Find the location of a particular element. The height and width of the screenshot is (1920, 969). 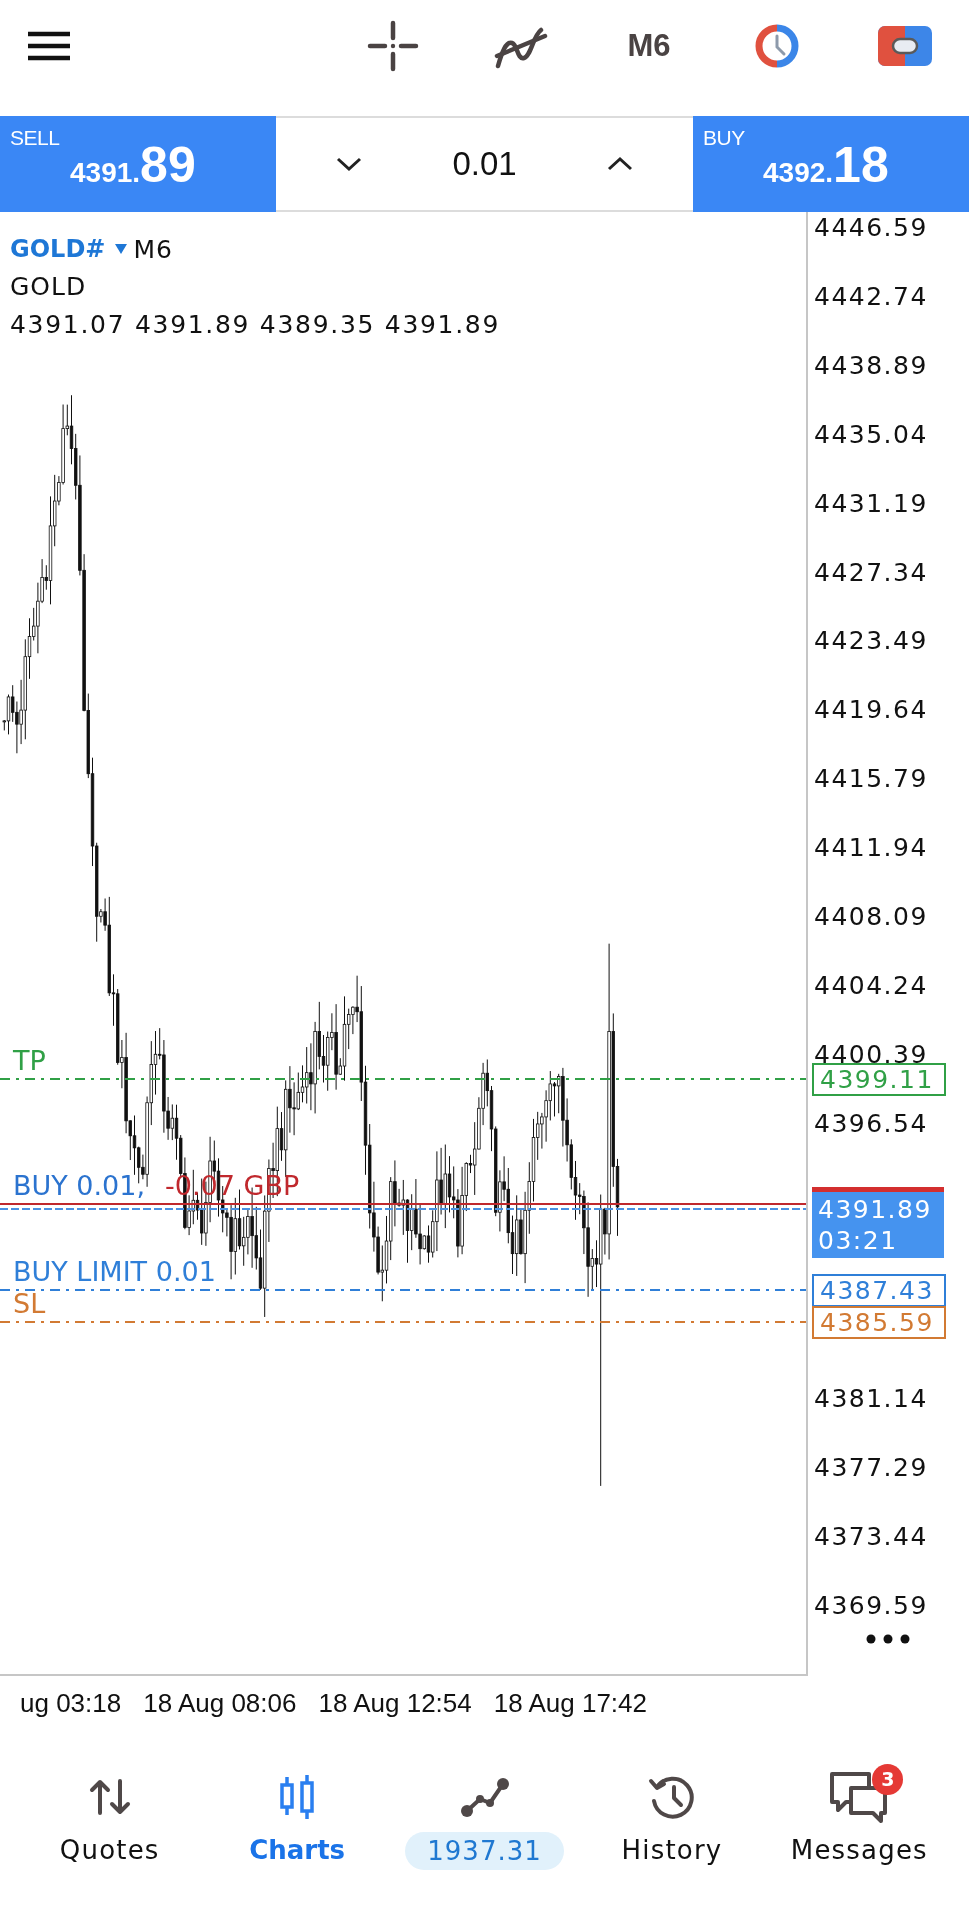

nav-tab: Quotes is located at coordinates (109, 1814).